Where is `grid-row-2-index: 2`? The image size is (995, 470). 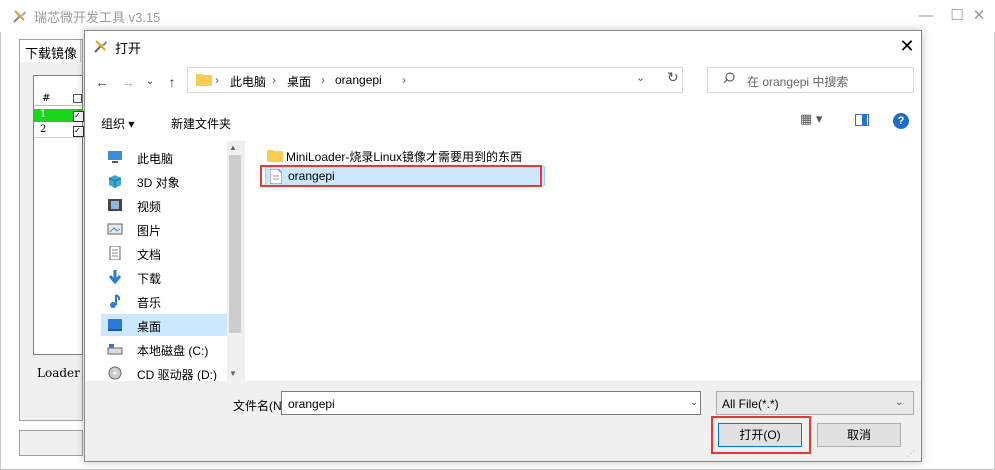
grid-row-2-index: 2 is located at coordinates (43, 129).